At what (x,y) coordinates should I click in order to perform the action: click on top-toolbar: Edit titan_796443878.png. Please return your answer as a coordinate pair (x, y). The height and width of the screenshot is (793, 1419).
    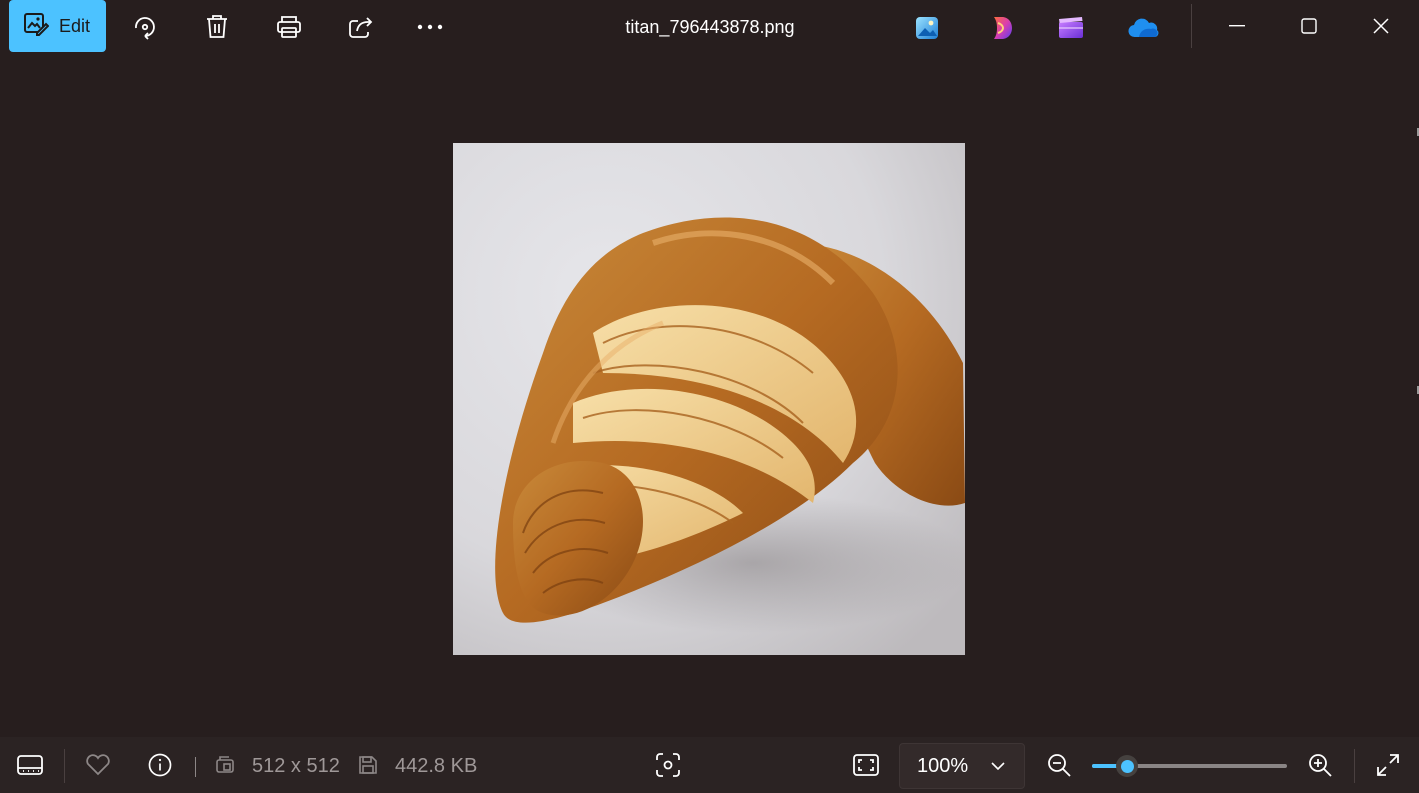
    Looking at the image, I should click on (709, 27).